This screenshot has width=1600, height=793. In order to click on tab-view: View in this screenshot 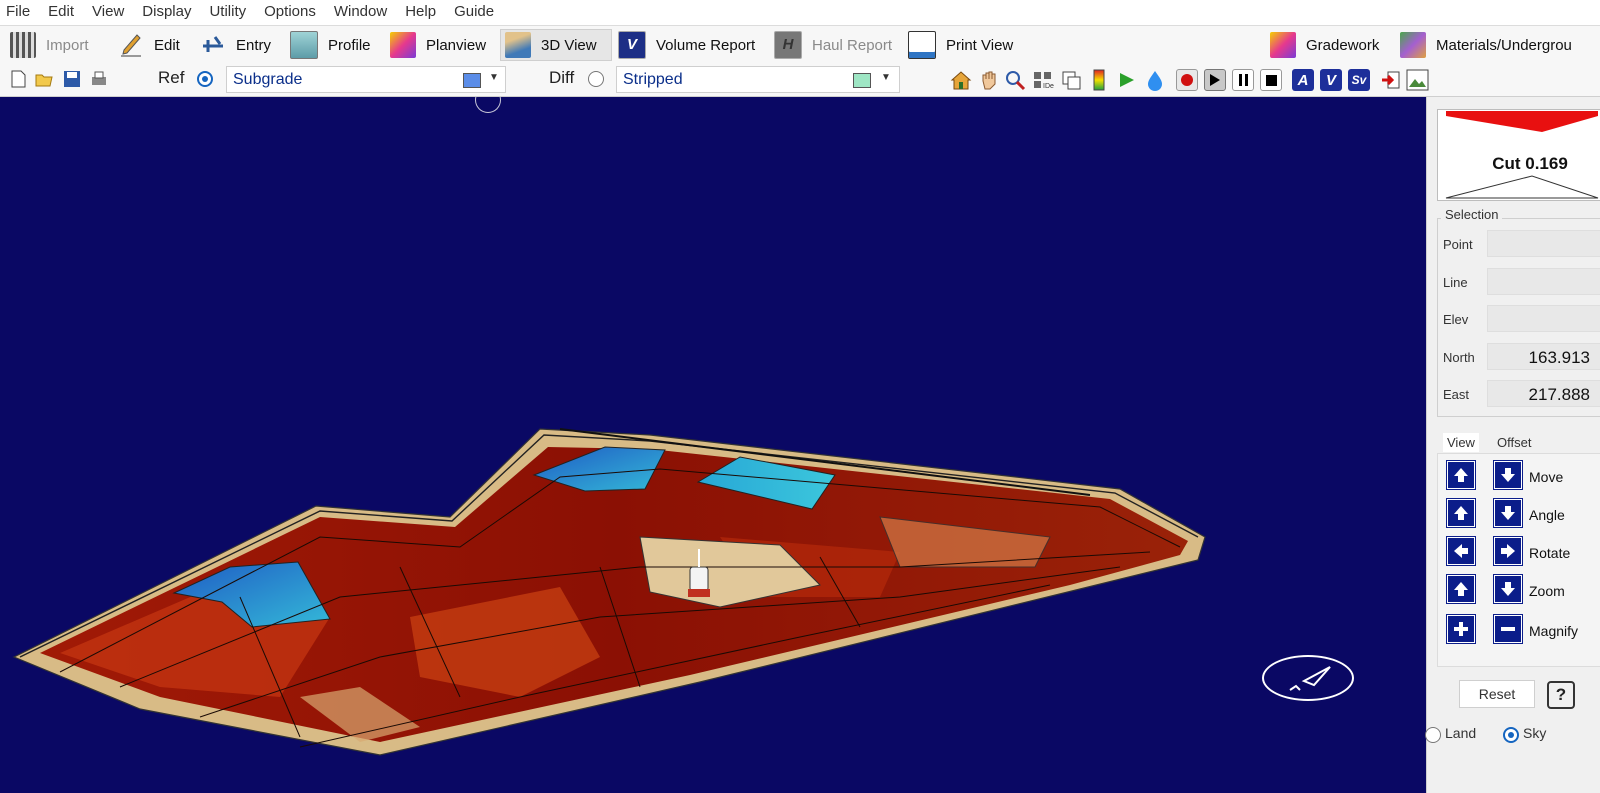, I will do `click(1461, 442)`.